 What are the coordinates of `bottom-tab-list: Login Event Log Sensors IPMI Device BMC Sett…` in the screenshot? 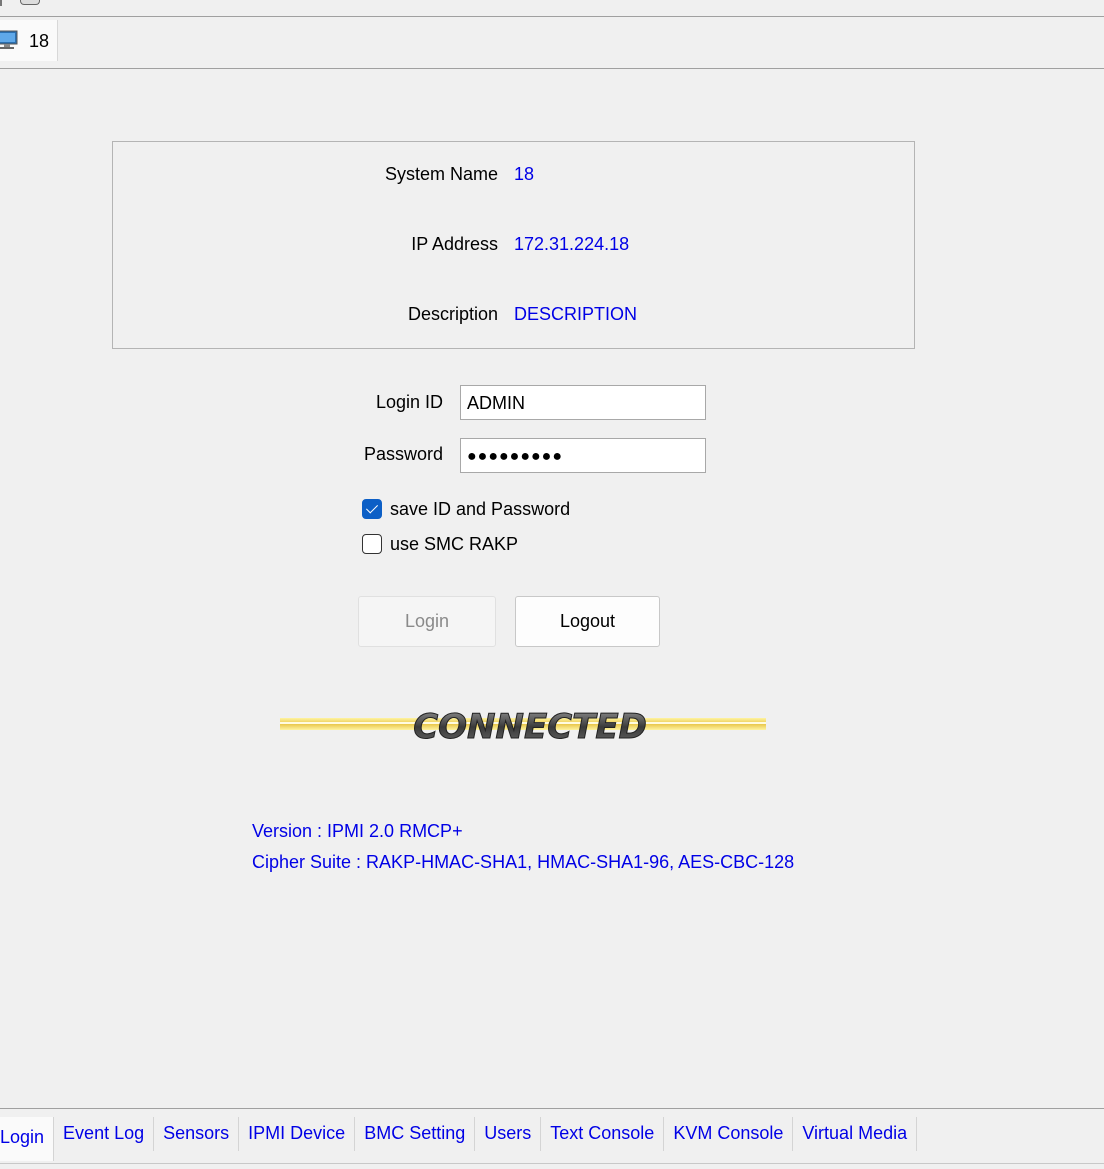 It's located at (459, 1139).